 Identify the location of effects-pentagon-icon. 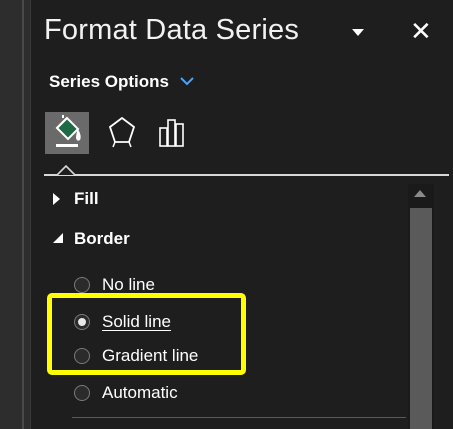
(122, 132).